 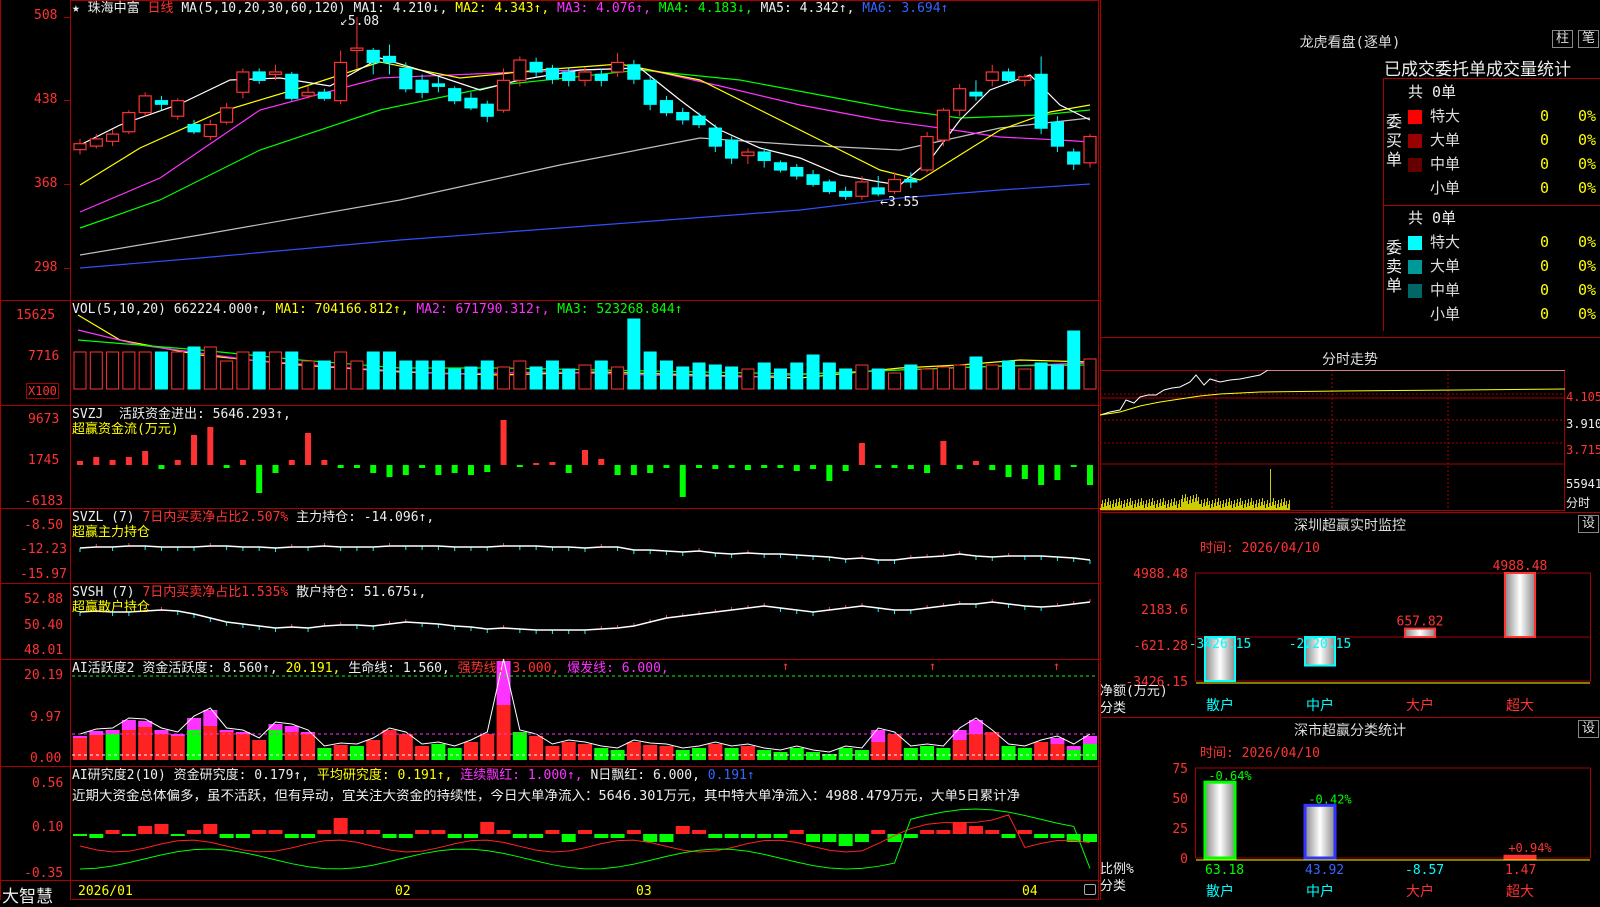 What do you see at coordinates (1415, 314) in the screenshot?
I see `sell-s-swatch` at bounding box center [1415, 314].